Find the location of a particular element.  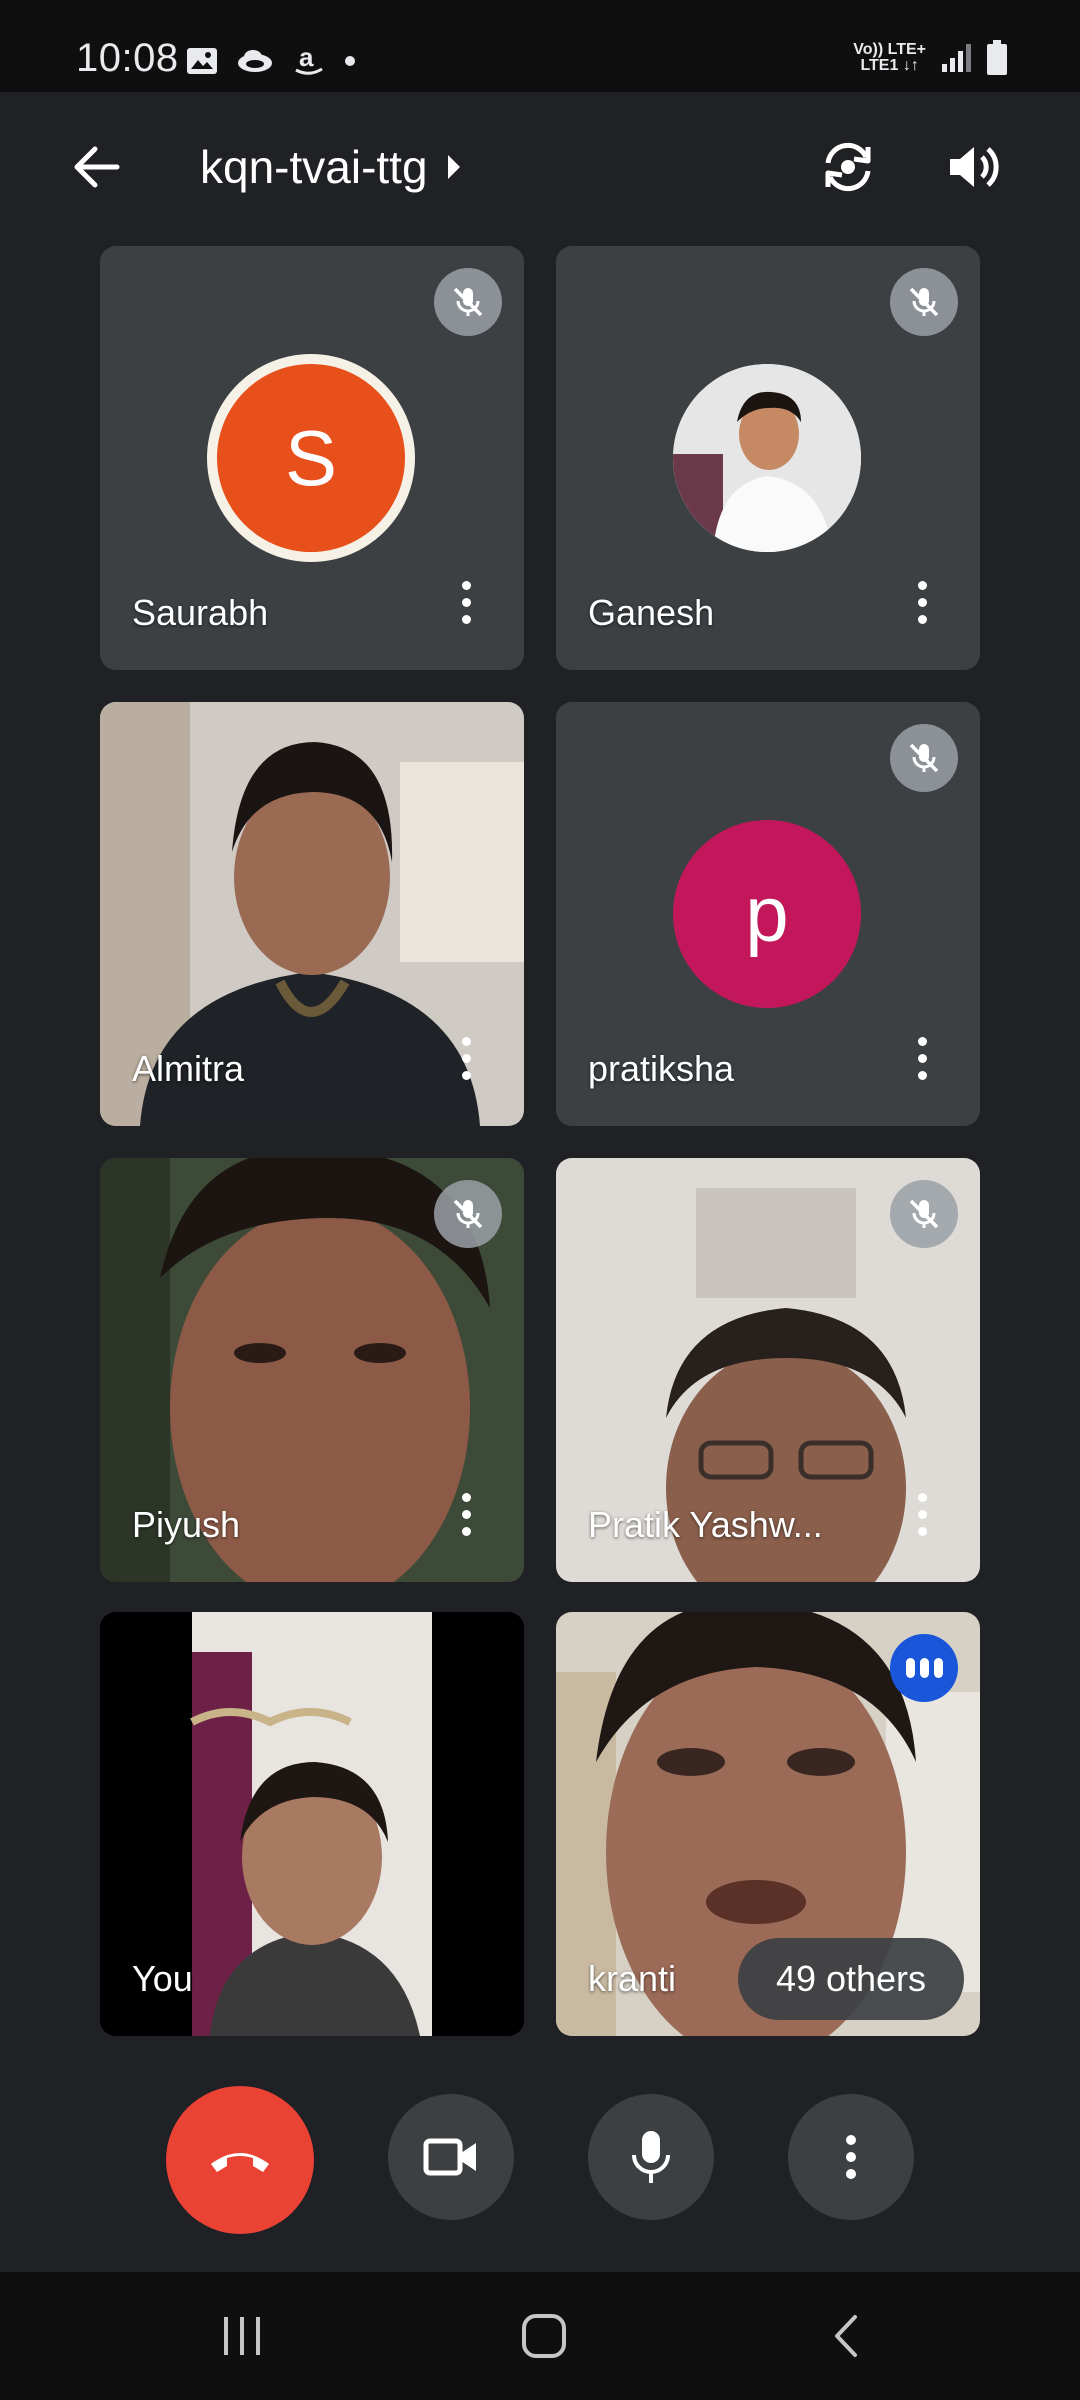

meeting-code: kqn-tvai-ttg is located at coordinates (314, 167).